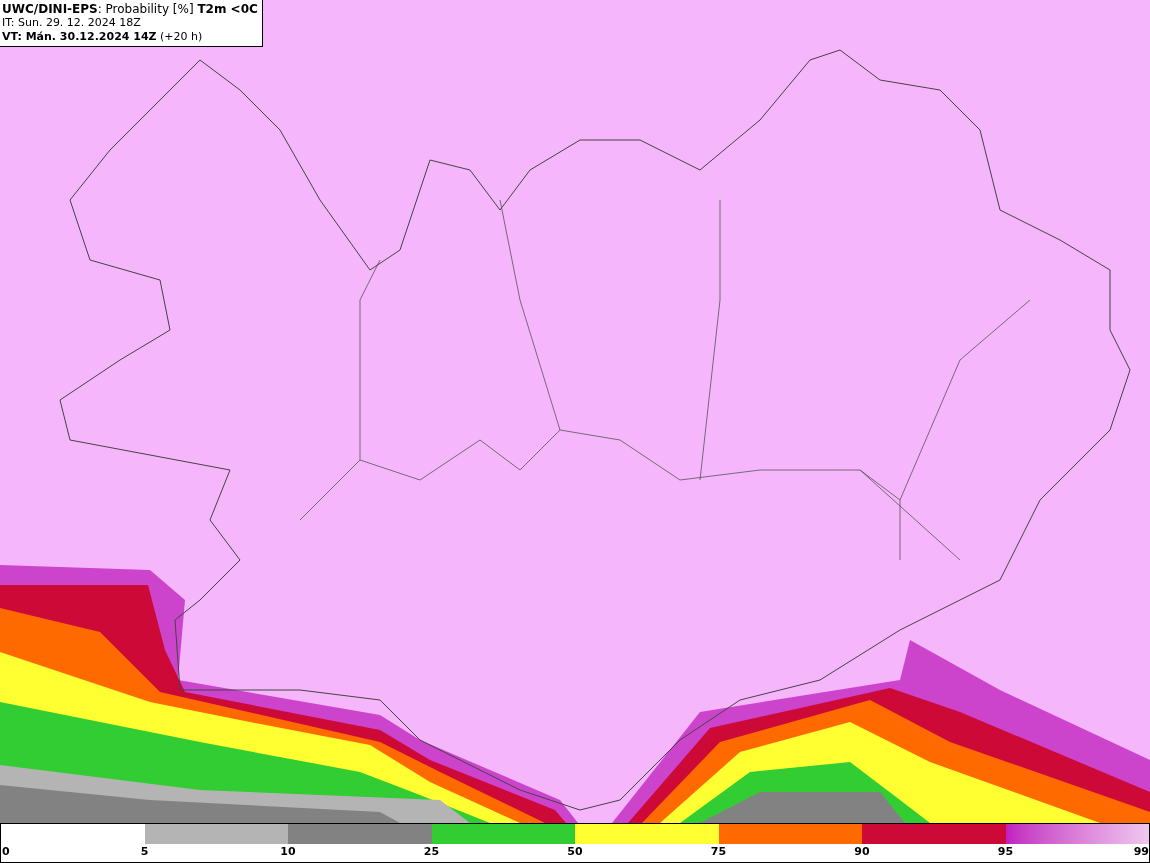  Describe the element at coordinates (1005, 852) in the screenshot. I see `legend-label: 95` at that location.